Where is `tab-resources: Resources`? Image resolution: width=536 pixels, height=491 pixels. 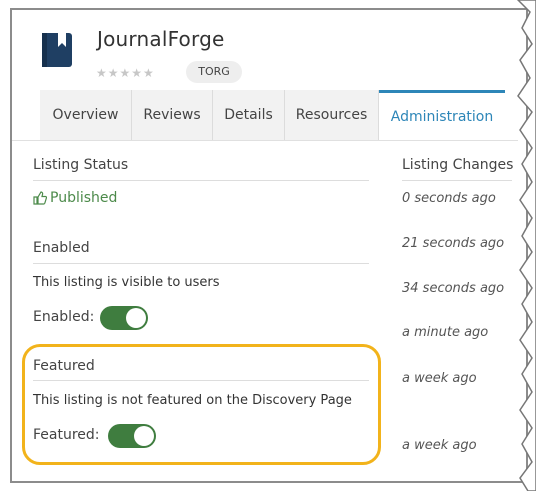 tab-resources: Resources is located at coordinates (332, 115).